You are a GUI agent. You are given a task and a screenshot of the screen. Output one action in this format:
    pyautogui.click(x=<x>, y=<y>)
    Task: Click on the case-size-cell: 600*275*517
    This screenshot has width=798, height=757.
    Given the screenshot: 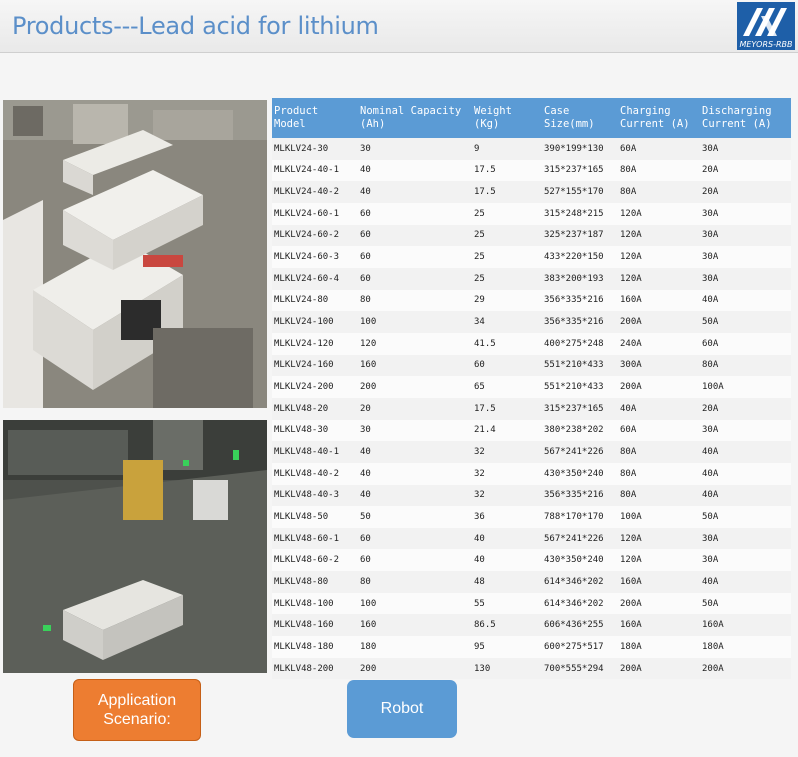 What is the action you would take?
    pyautogui.click(x=580, y=647)
    